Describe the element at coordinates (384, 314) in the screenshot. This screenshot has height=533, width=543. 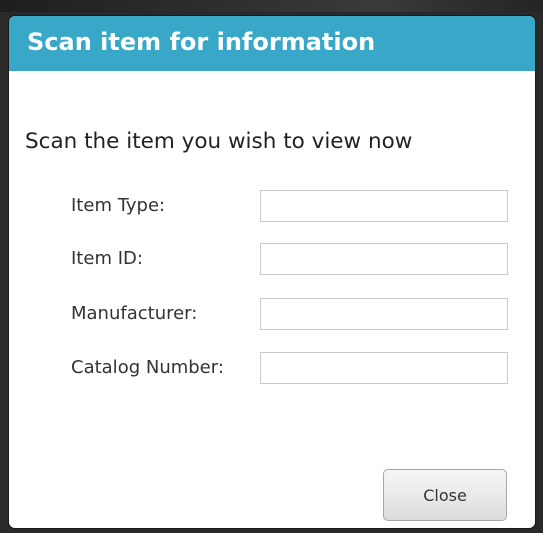
I see `manufacturer-field` at that location.